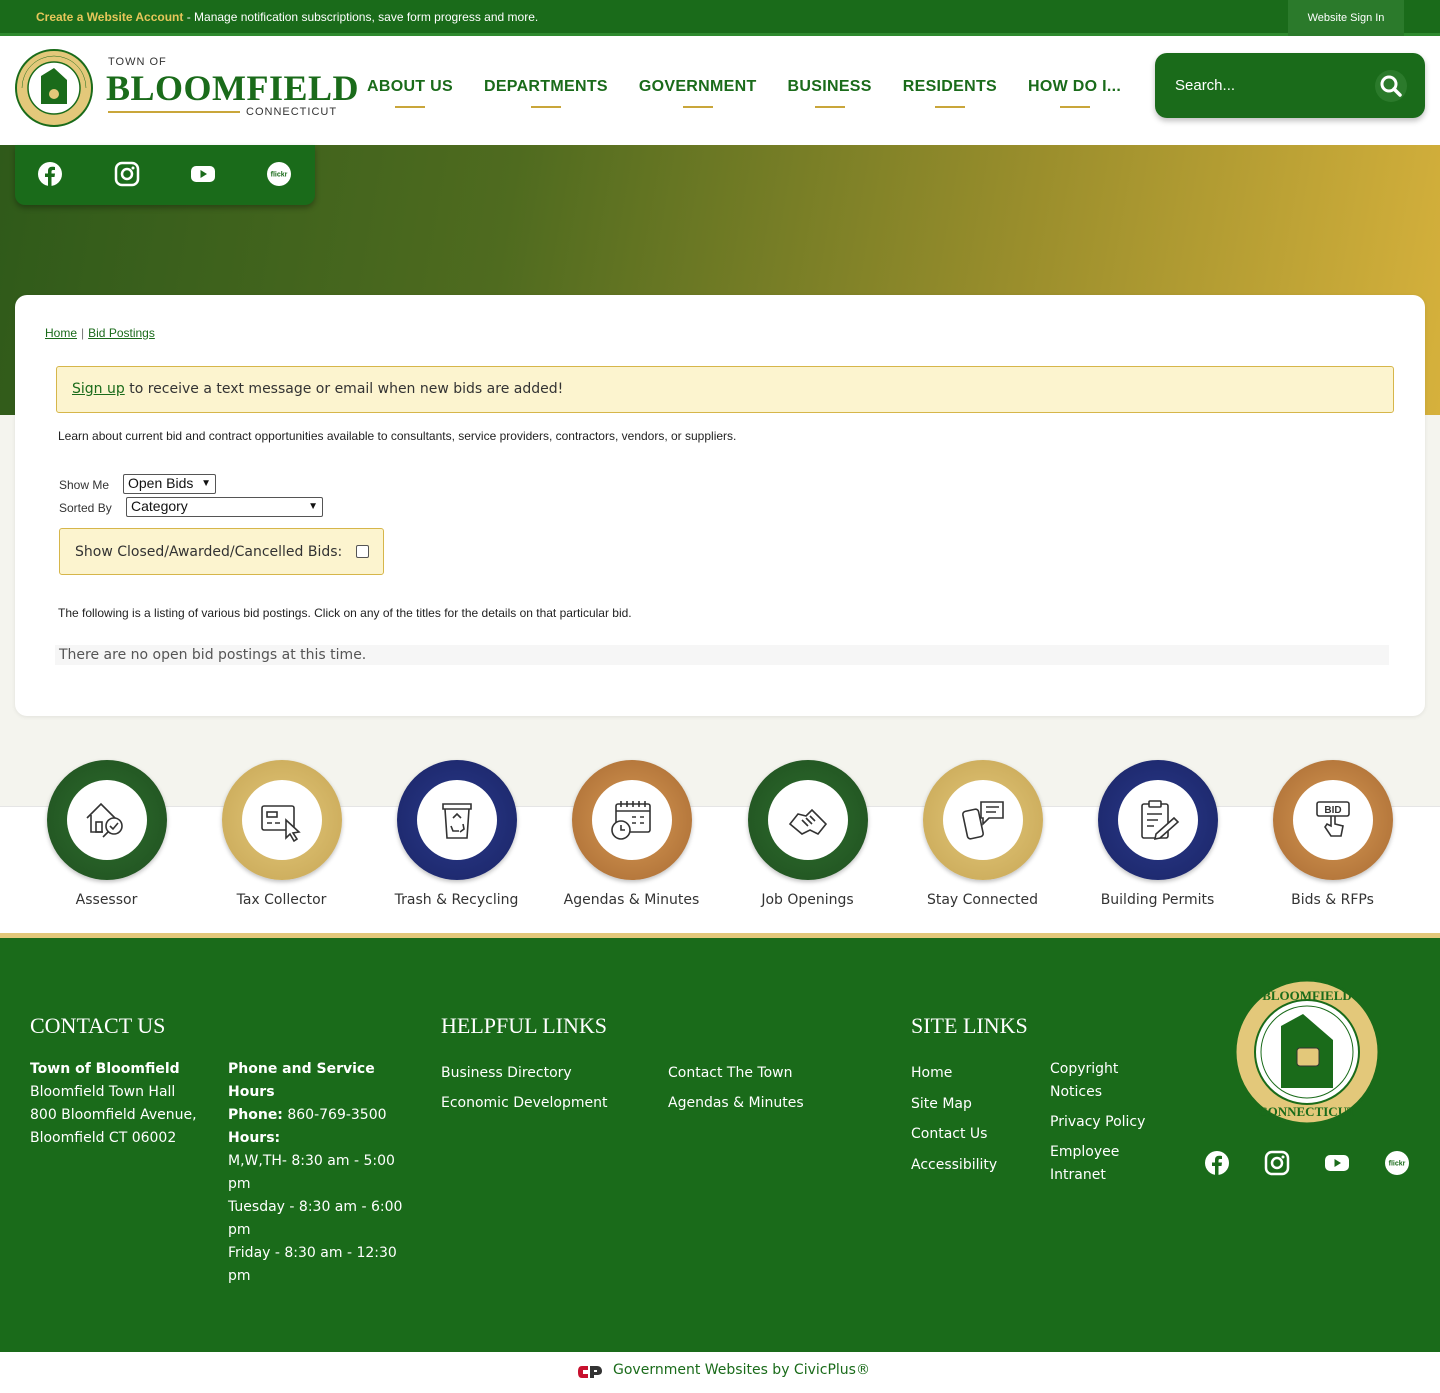  I want to click on link-contact-the-town: Contact The Town, so click(730, 1073).